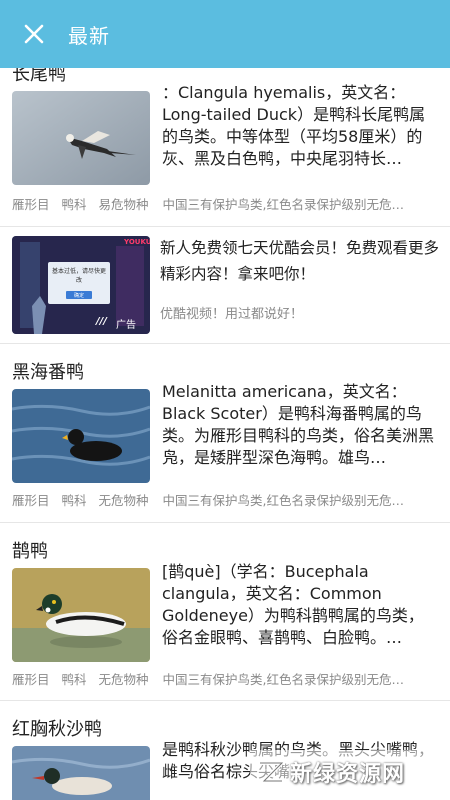 This screenshot has height=800, width=450. I want to click on ad-thumbnail: 基本过低，请尽快更改 确定 YOUKU 广告 ///, so click(81, 285).